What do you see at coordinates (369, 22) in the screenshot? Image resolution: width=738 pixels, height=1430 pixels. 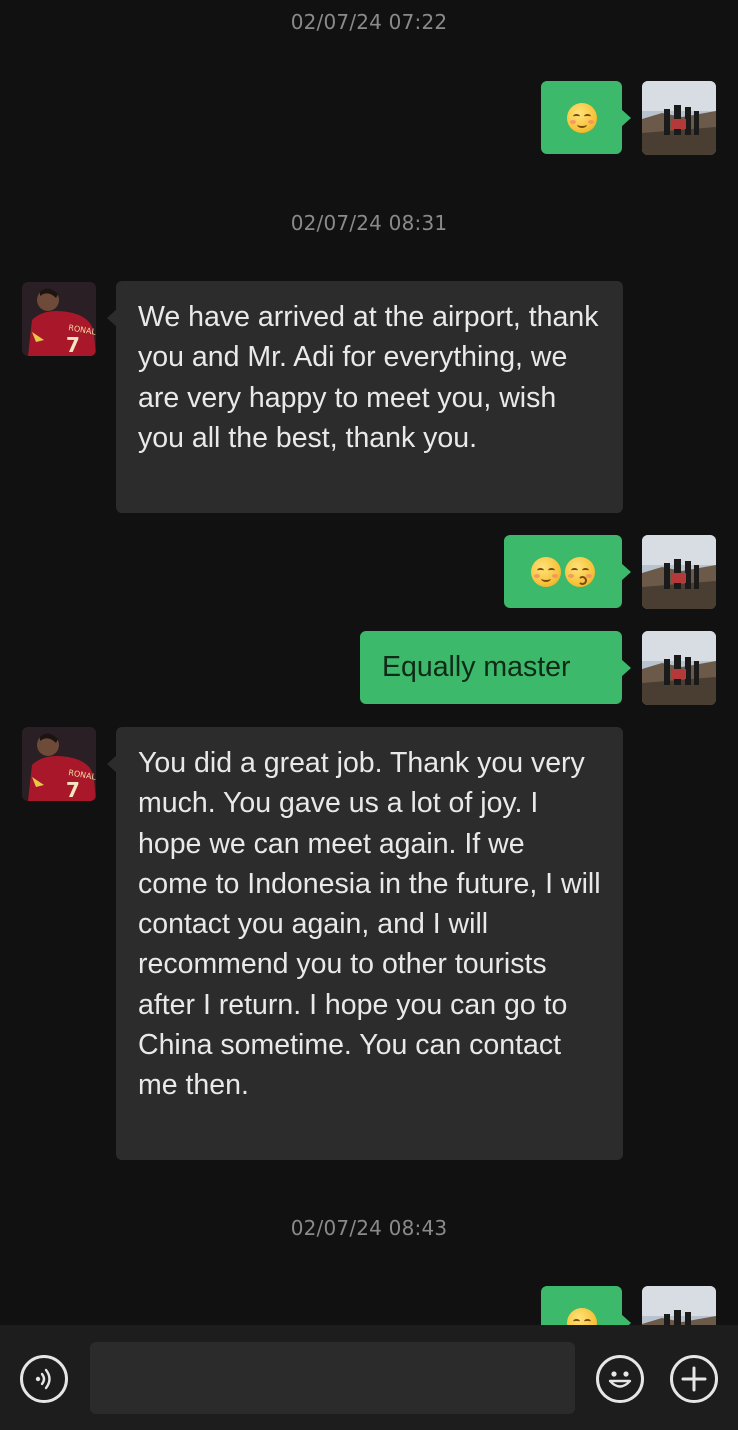 I see `timestamp: 02/07/24 07:22` at bounding box center [369, 22].